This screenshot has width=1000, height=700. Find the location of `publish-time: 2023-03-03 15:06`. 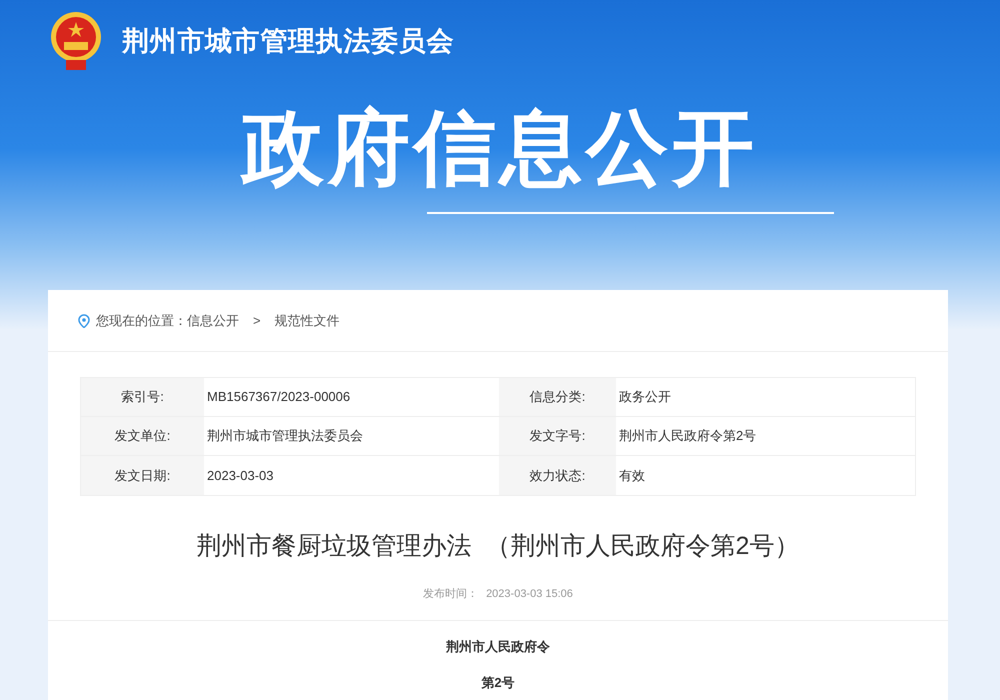

publish-time: 2023-03-03 15:06 is located at coordinates (529, 594).